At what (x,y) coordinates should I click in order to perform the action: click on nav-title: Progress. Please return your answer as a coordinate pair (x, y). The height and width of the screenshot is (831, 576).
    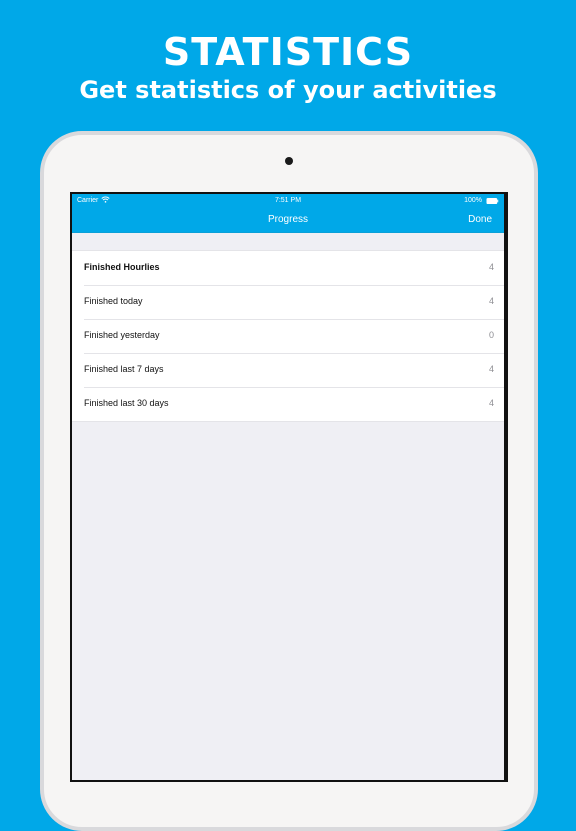
    Looking at the image, I should click on (287, 219).